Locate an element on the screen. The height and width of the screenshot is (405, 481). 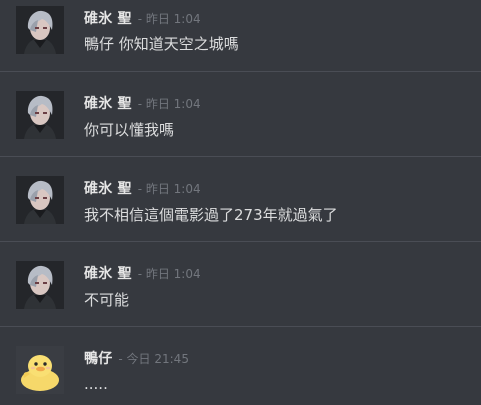
message-timestamp: - 今日 21:45 is located at coordinates (153, 359).